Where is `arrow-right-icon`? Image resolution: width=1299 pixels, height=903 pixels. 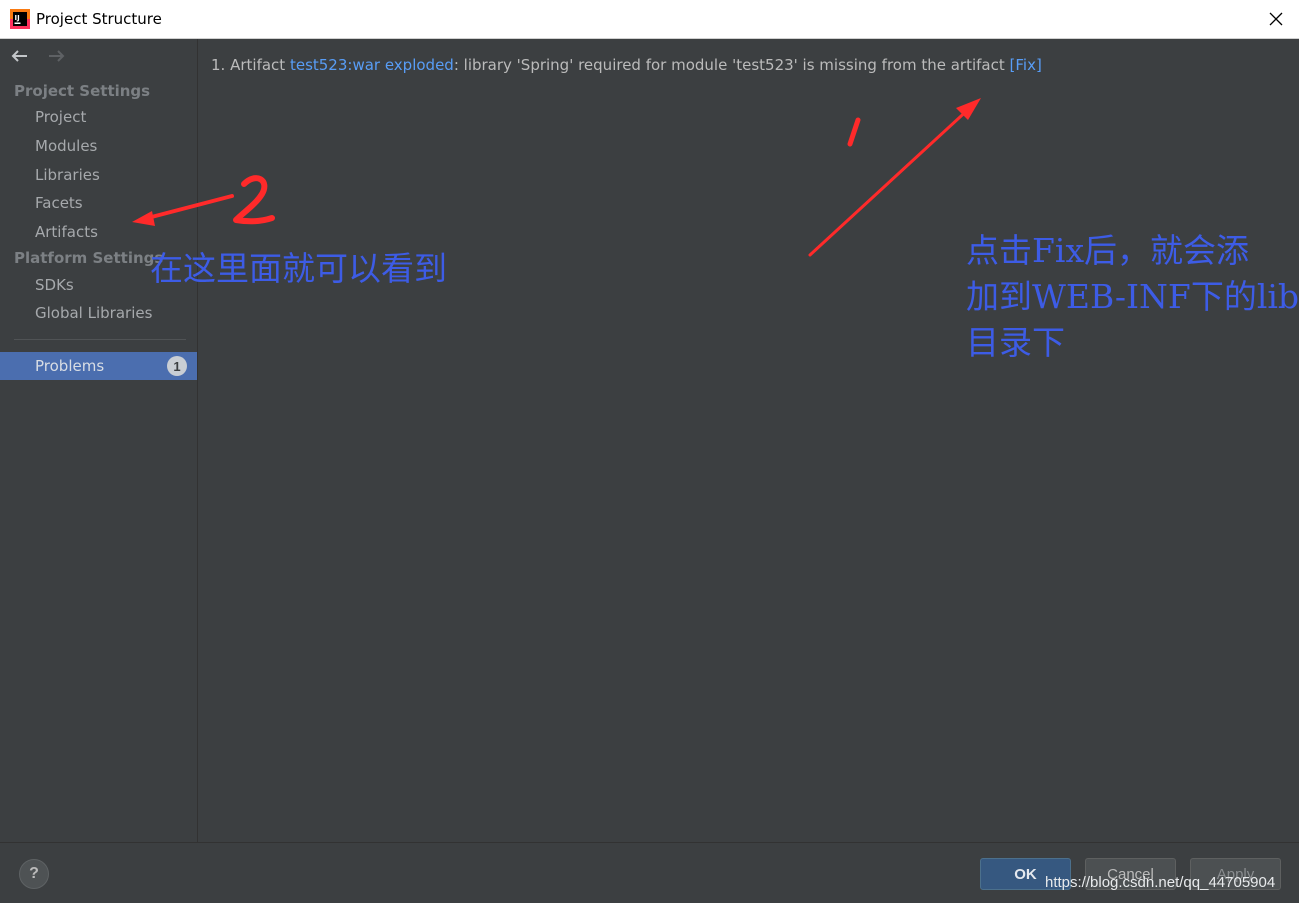 arrow-right-icon is located at coordinates (56, 56).